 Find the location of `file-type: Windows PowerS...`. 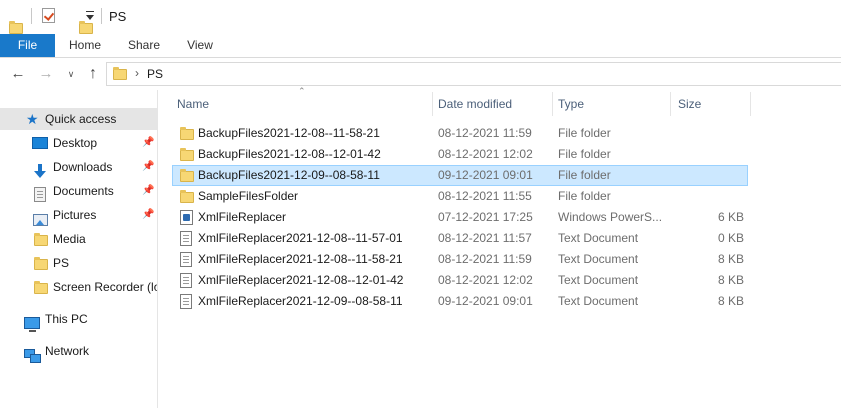

file-type: Windows PowerS... is located at coordinates (610, 217).